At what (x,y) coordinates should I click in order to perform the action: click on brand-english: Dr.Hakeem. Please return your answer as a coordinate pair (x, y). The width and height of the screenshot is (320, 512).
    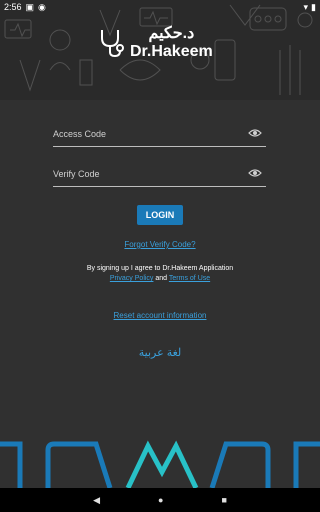
    Looking at the image, I should click on (171, 51).